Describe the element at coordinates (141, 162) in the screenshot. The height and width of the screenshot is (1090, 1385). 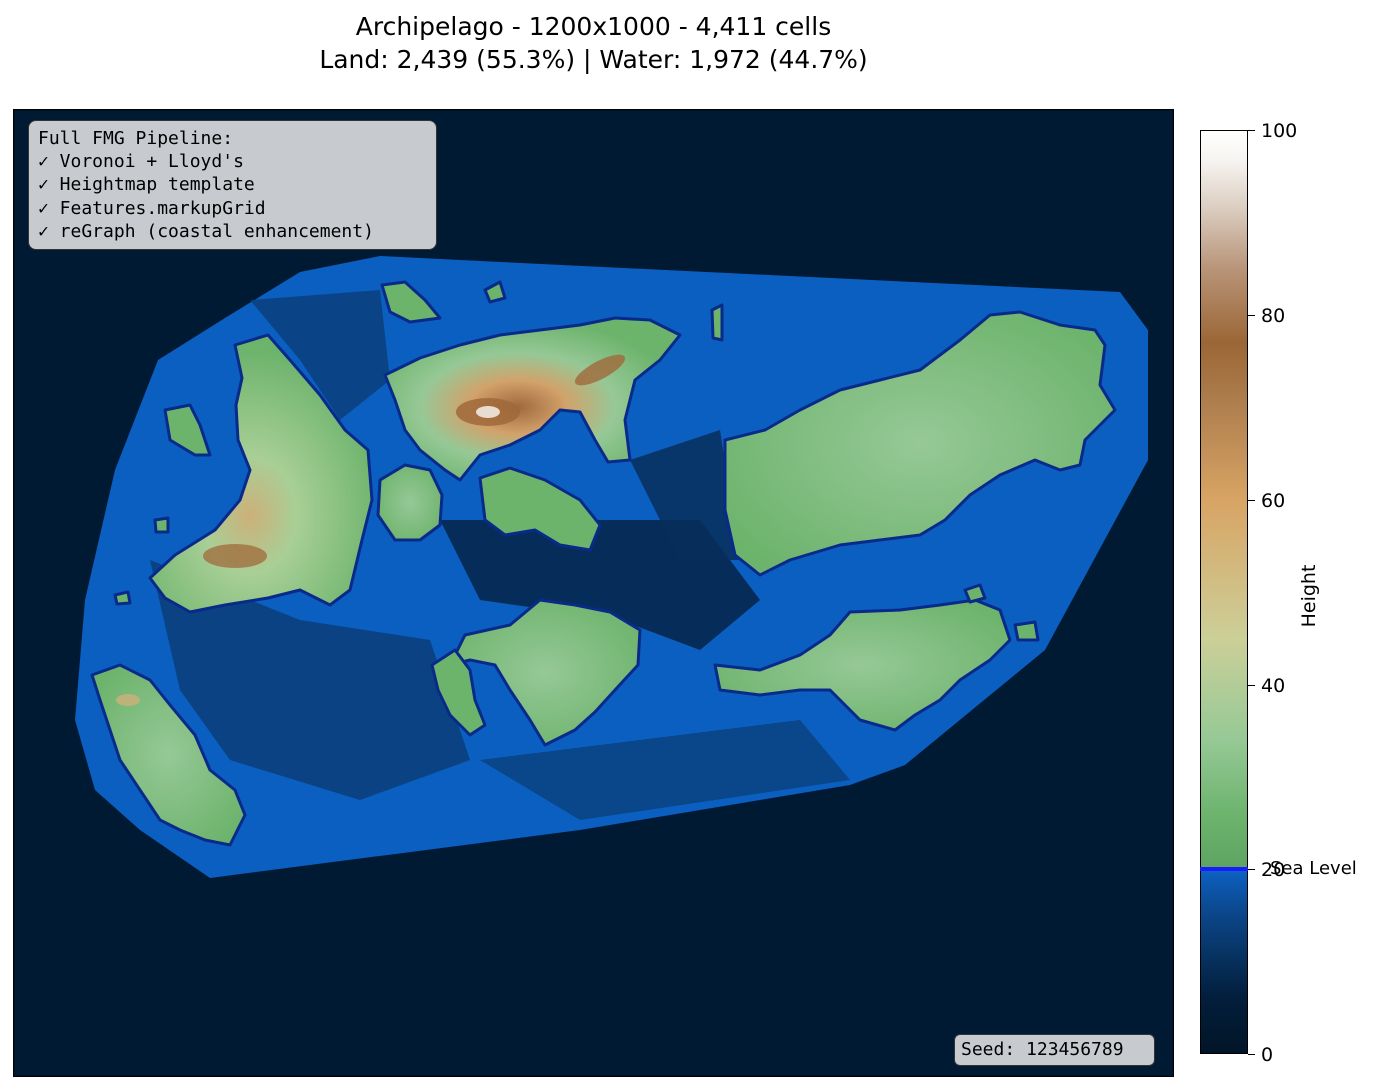
I see `info-line: ✓ Voronoi + Lloyd's` at that location.